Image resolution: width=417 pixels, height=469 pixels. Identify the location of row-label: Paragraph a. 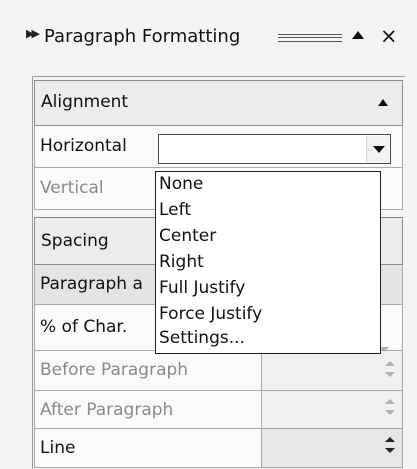
(91, 284).